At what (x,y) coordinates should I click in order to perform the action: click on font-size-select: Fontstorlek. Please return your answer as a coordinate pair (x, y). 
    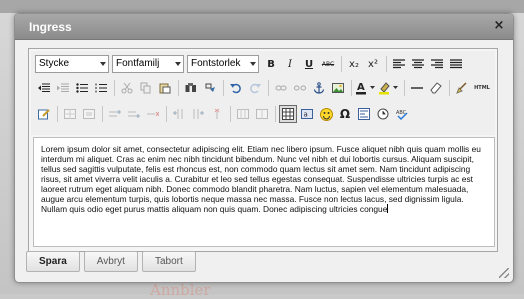
    Looking at the image, I should click on (223, 64).